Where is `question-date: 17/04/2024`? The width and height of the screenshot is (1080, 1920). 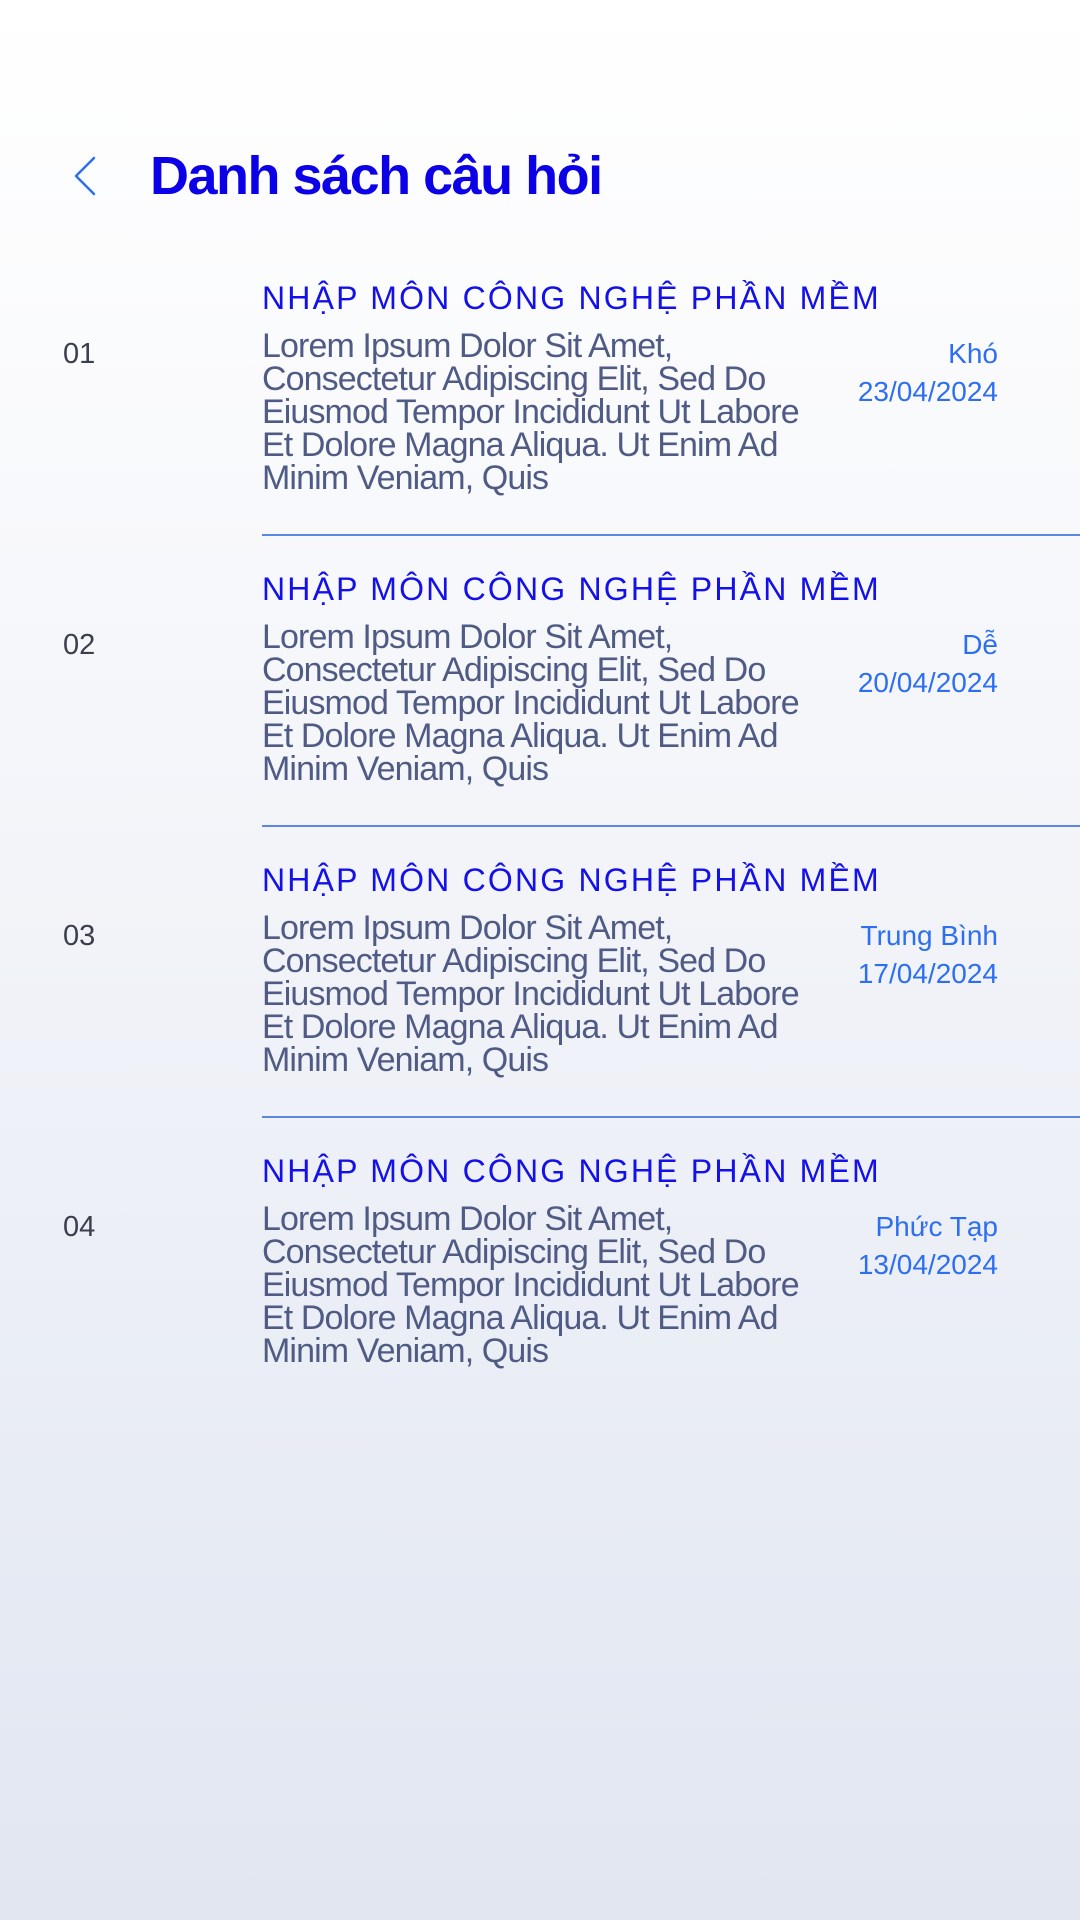
question-date: 17/04/2024 is located at coordinates (927, 973).